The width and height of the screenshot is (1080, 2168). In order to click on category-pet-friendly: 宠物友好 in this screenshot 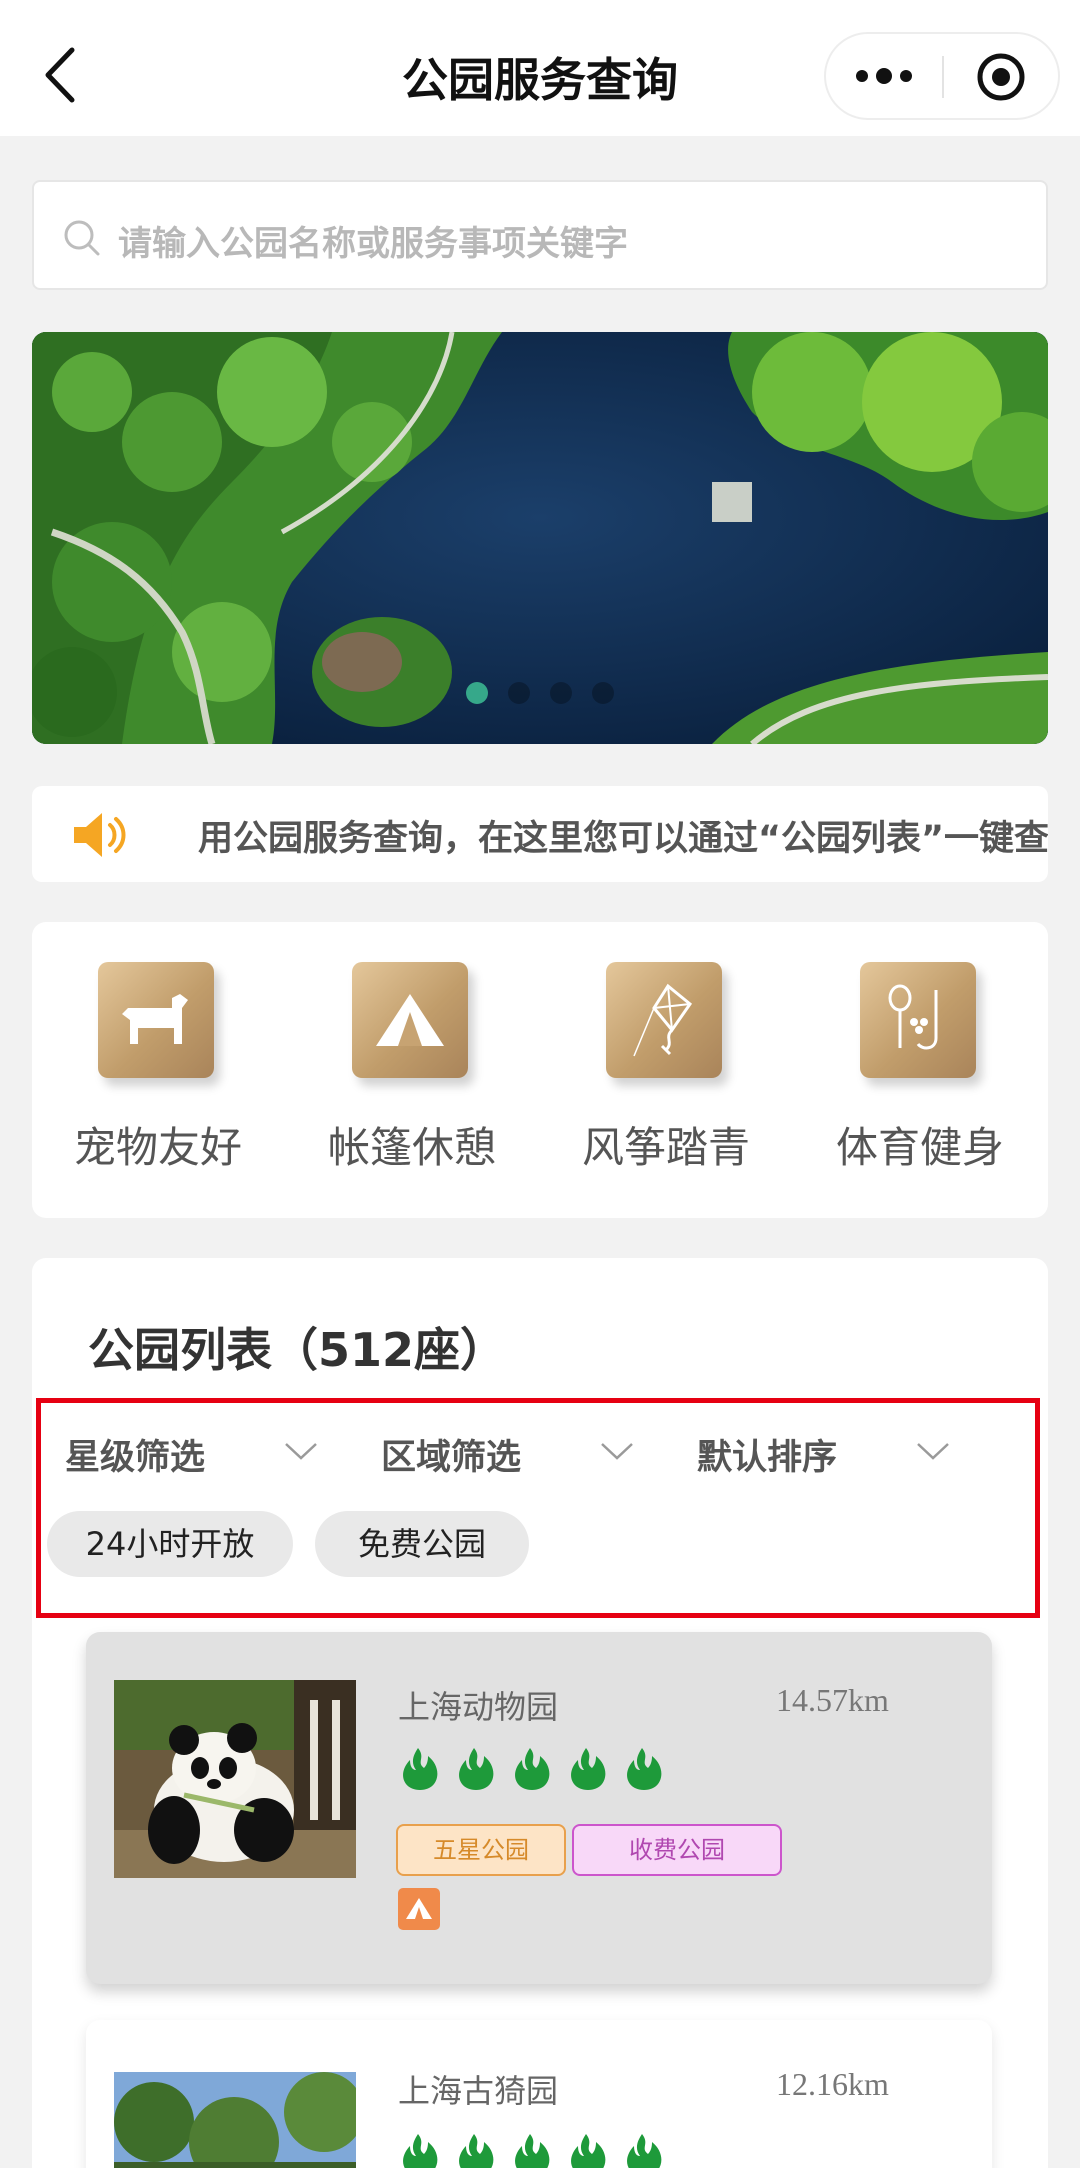, I will do `click(158, 1077)`.